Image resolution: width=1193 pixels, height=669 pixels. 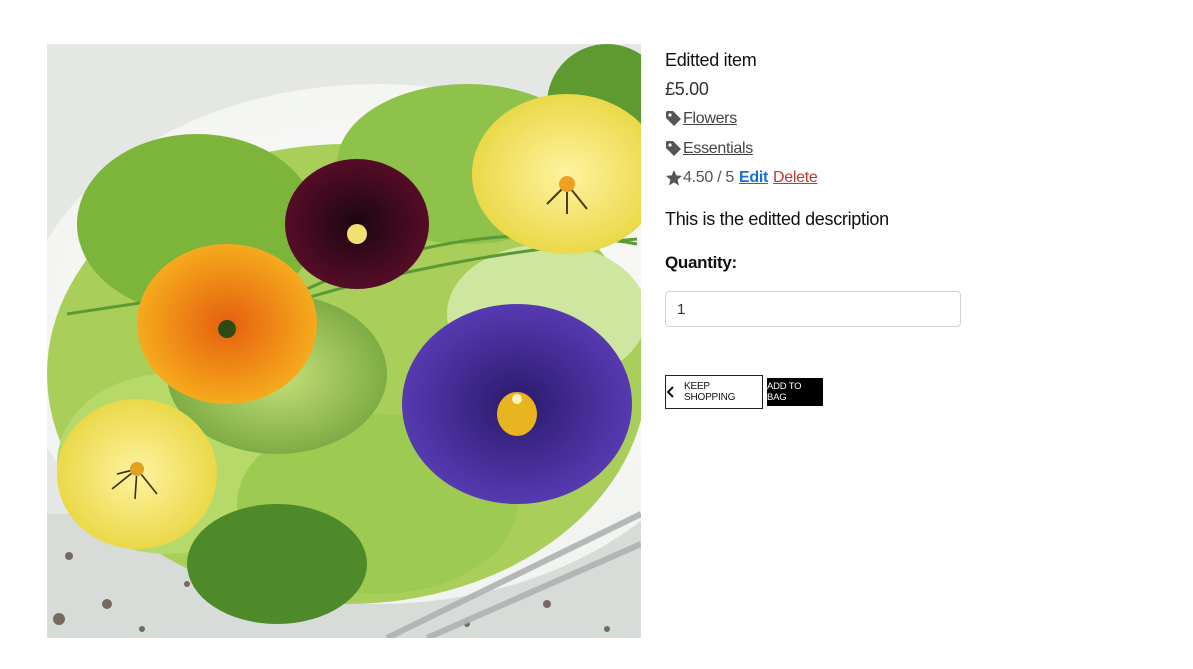 I want to click on rating-value: 4.50 / 5, so click(x=708, y=177).